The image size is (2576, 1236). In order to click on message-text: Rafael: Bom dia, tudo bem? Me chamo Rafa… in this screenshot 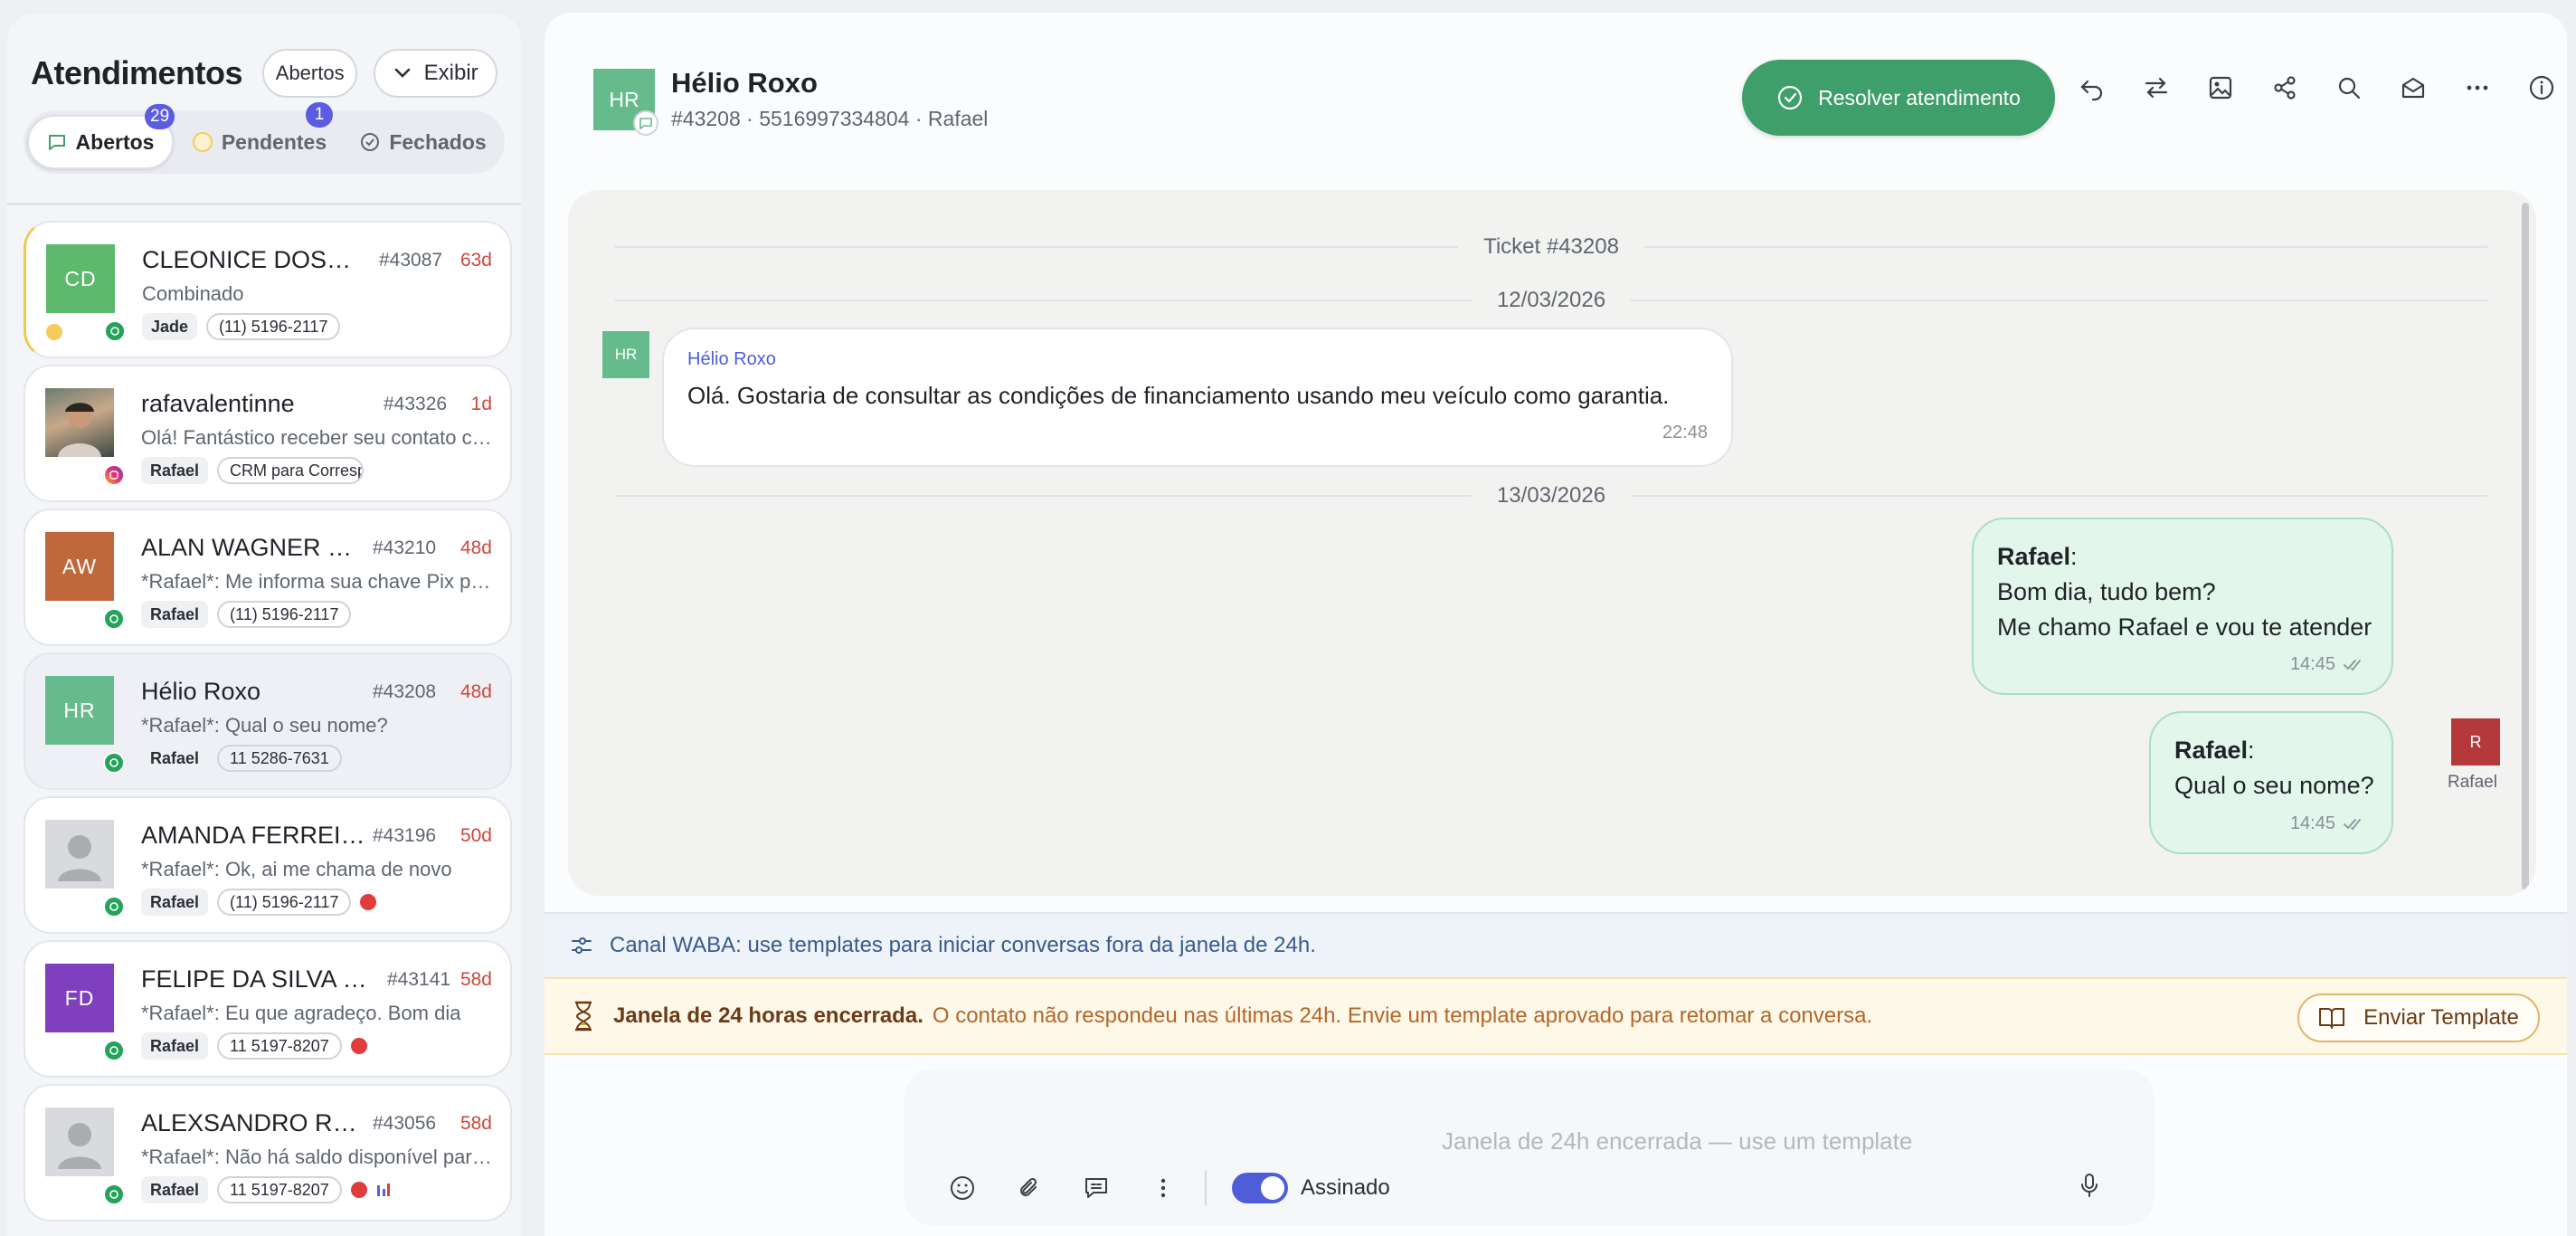, I will do `click(2185, 592)`.